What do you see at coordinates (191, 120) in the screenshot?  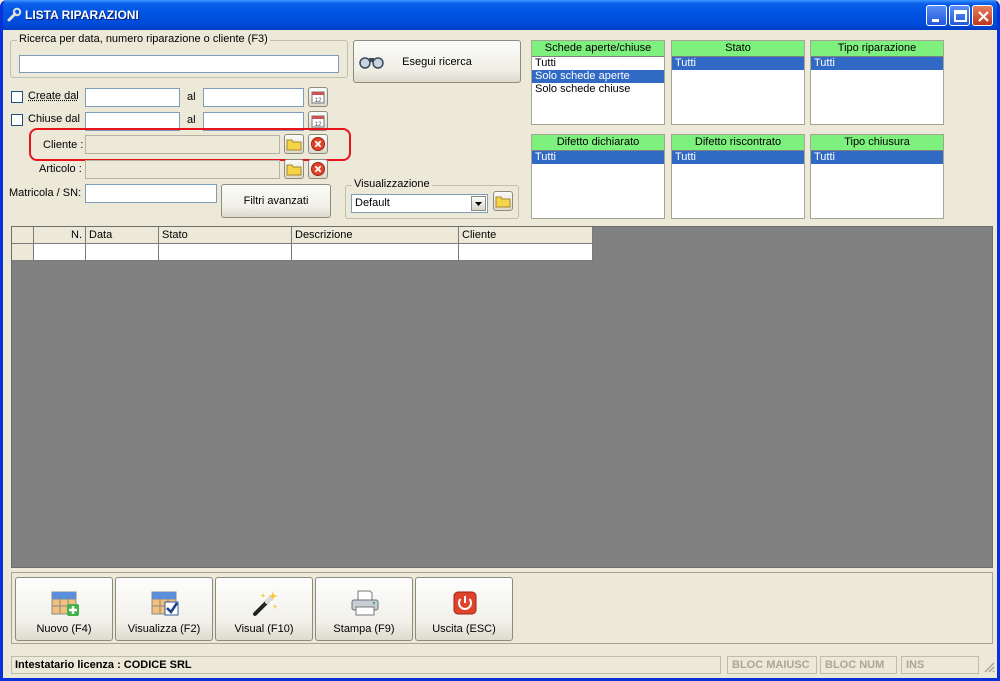 I see `closed-al-label: al` at bounding box center [191, 120].